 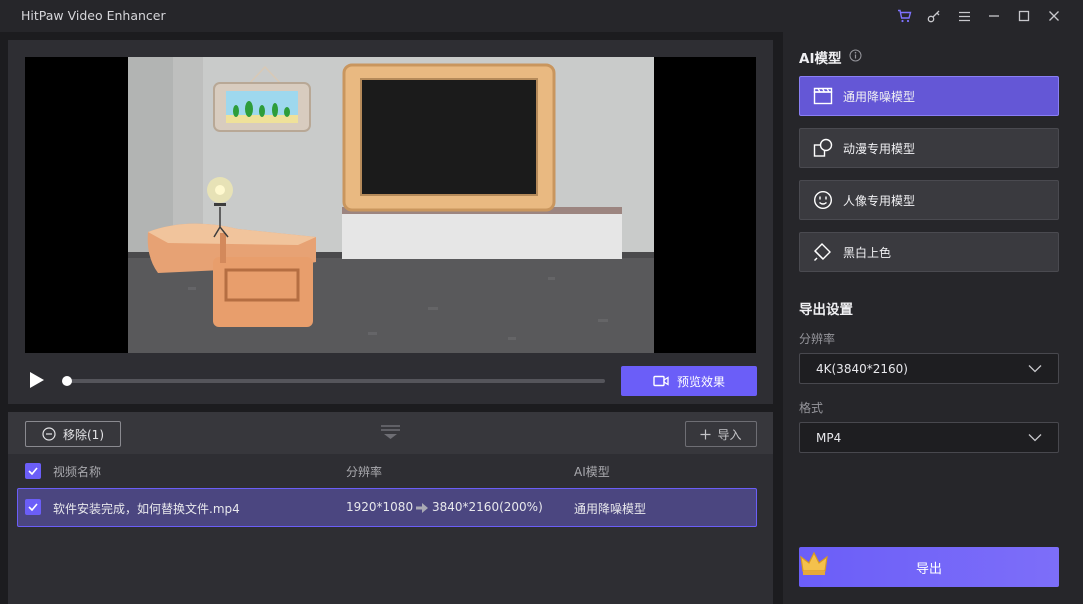 I want to click on list-toolbar: 移除(1) 导入, so click(x=390, y=433).